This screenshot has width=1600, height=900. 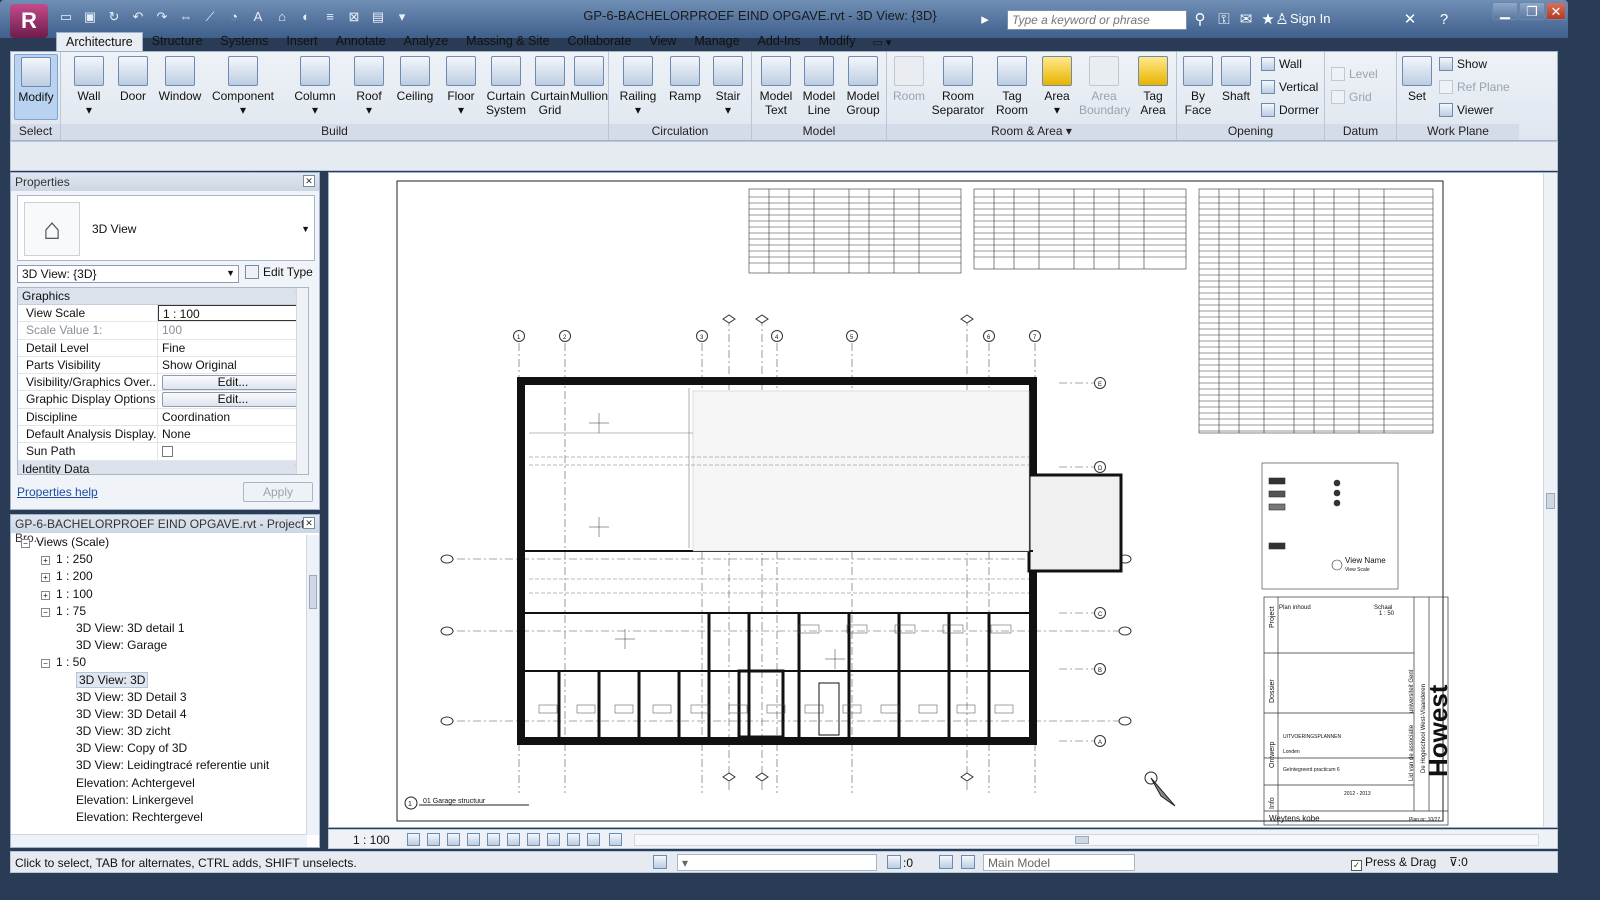 What do you see at coordinates (159, 749) in the screenshot?
I see `tree-item: 3D View: Copy of 3D` at bounding box center [159, 749].